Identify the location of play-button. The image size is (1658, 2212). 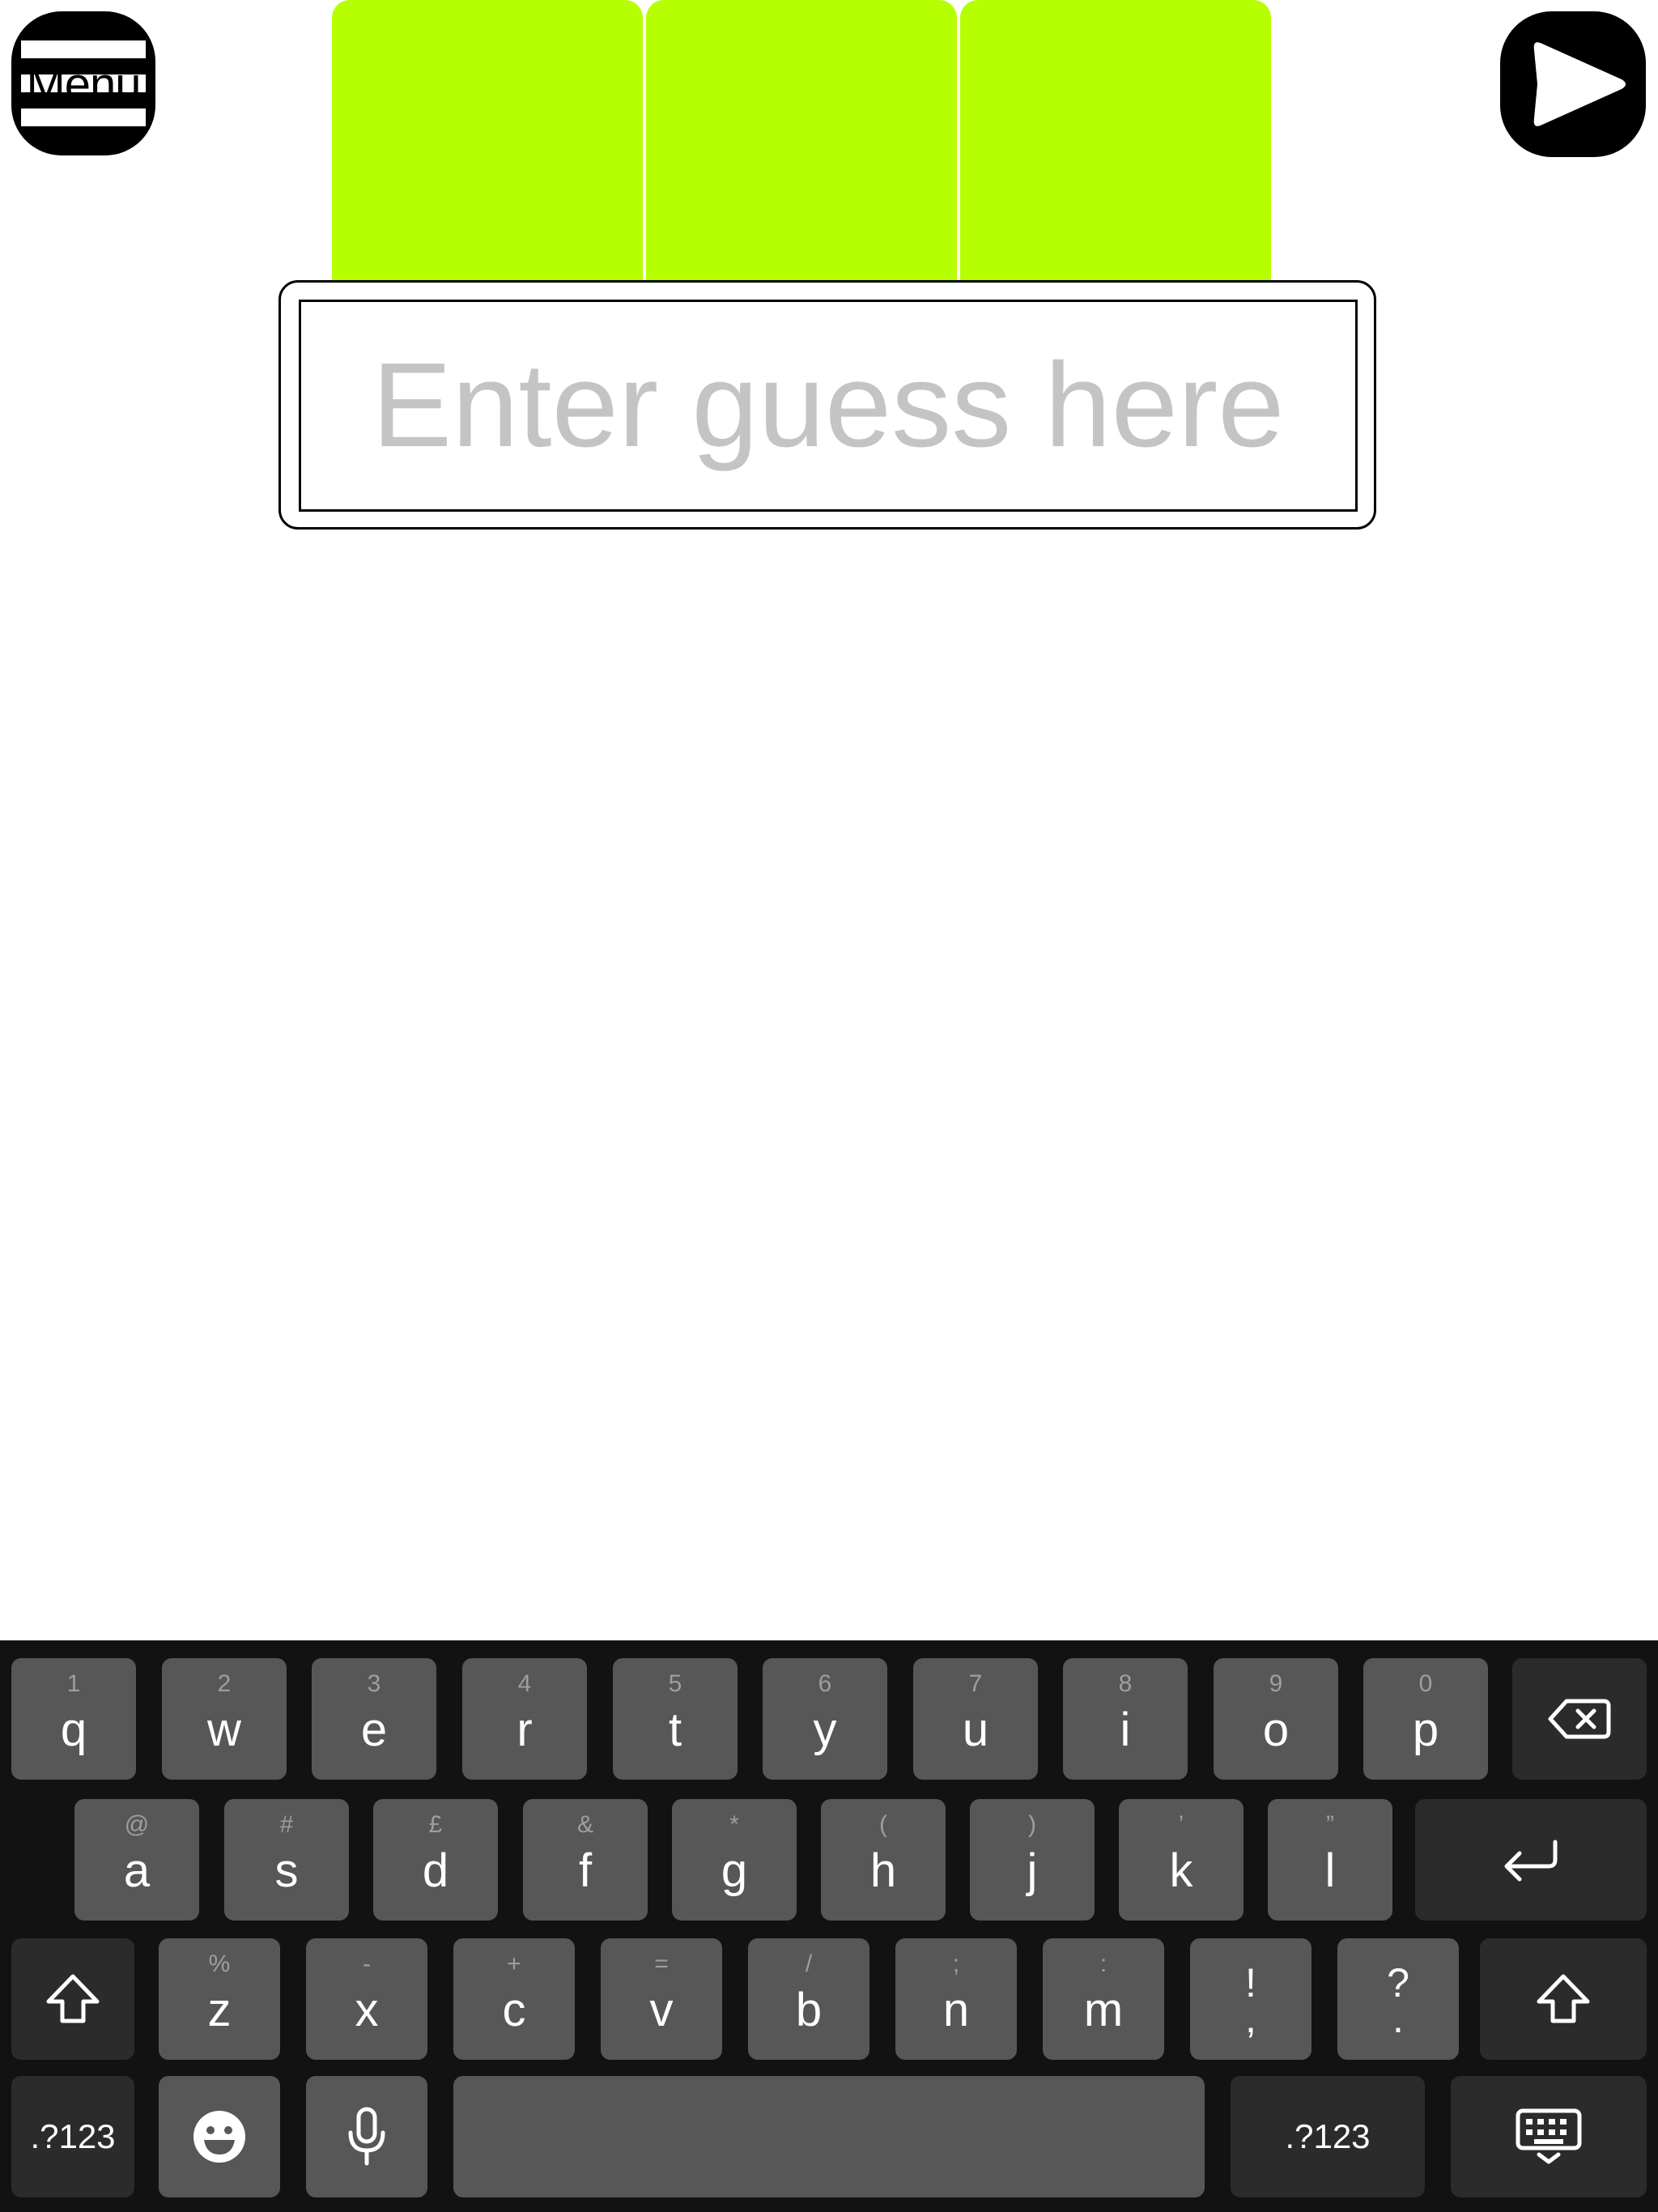
(1573, 84).